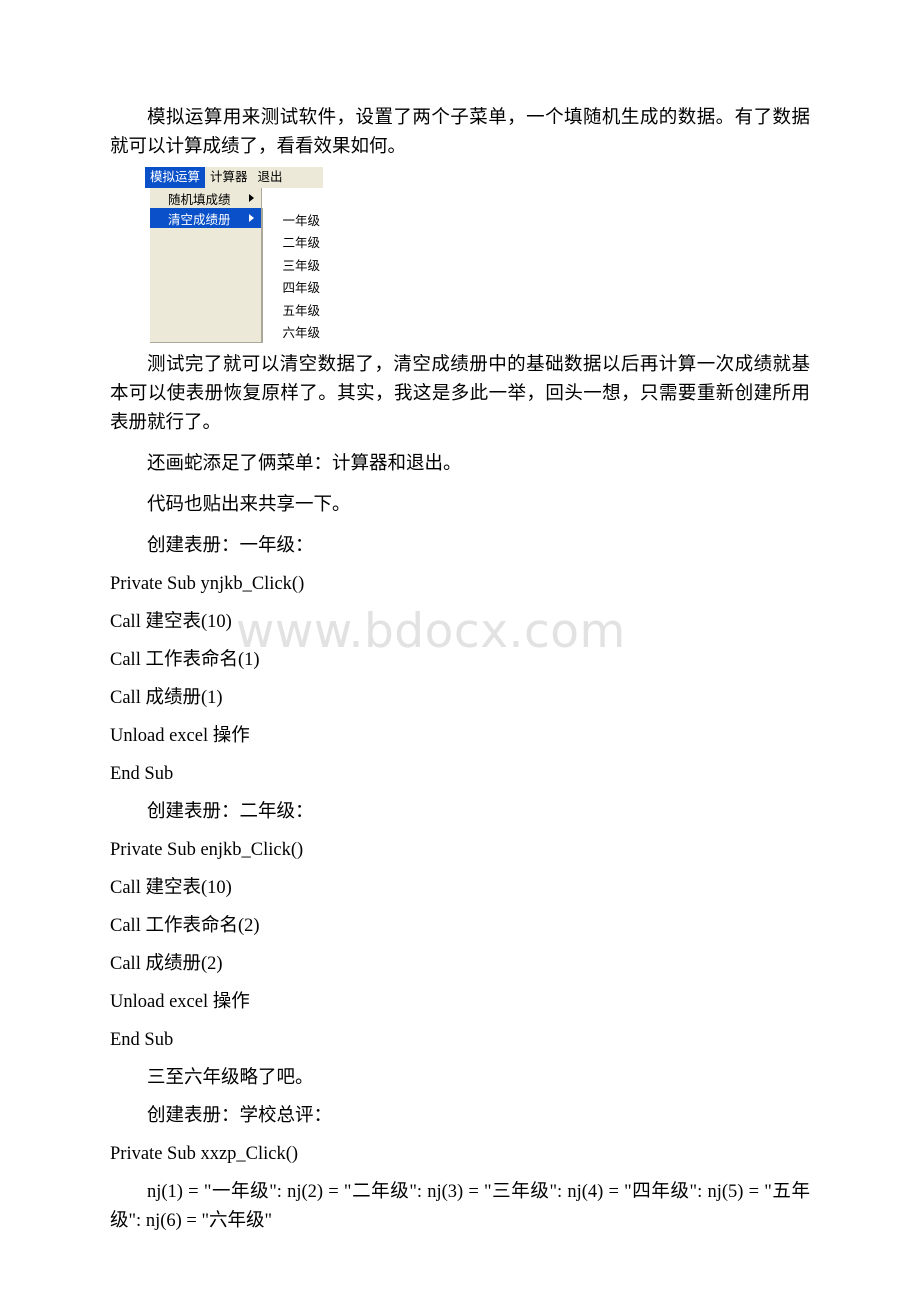 Image resolution: width=920 pixels, height=1302 pixels. I want to click on code-heading-grade2: 创建表册：二年级：, so click(230, 812).